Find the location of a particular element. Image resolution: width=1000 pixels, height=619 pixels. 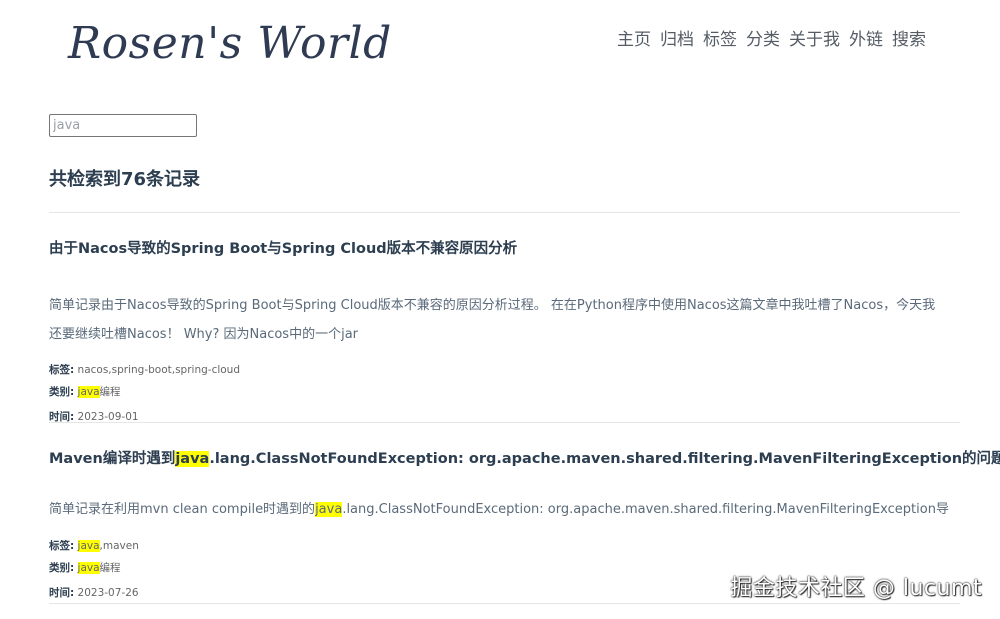

post-category: 类别: java编程 is located at coordinates (504, 392).